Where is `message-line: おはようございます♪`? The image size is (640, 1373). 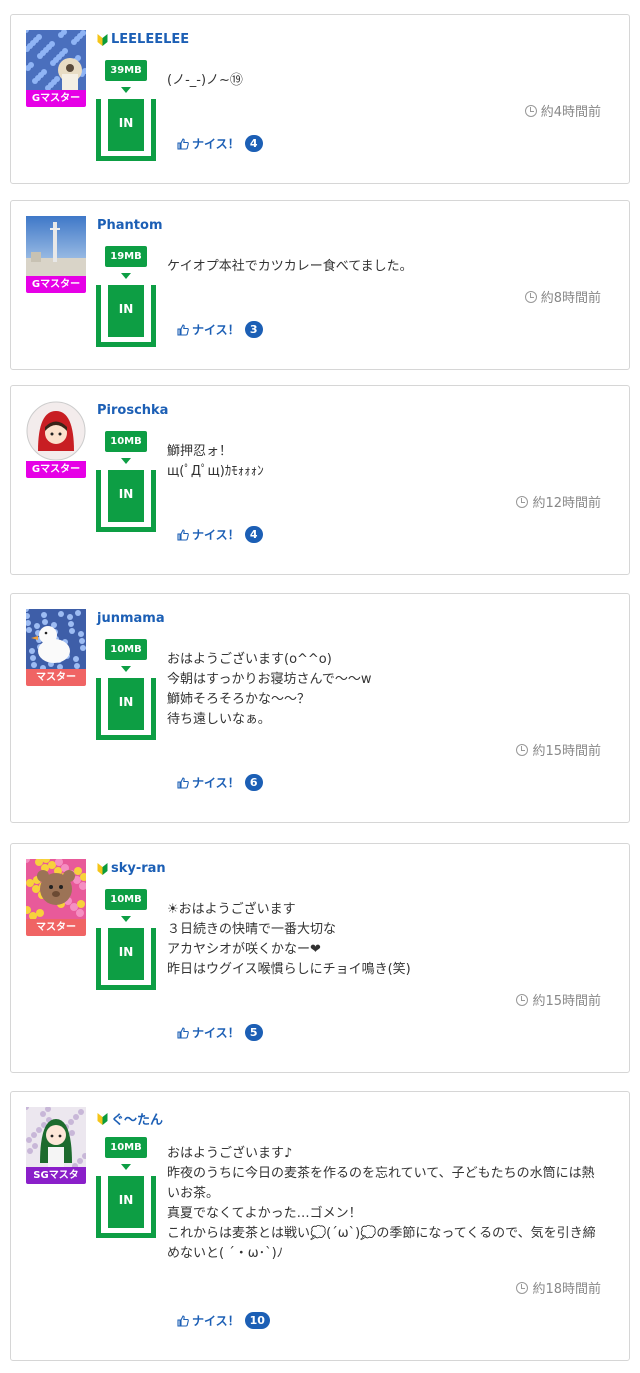
message-line: おはようございます♪ is located at coordinates (230, 1153).